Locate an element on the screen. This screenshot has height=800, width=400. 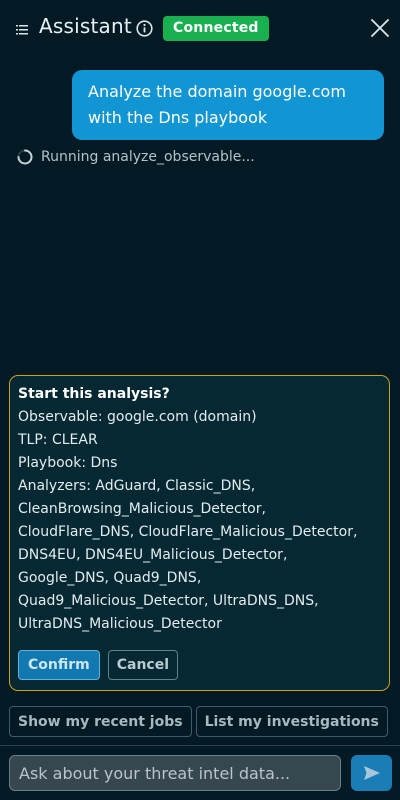
analyzers-line: Google_DNS, Quad9_DNS, is located at coordinates (110, 578).